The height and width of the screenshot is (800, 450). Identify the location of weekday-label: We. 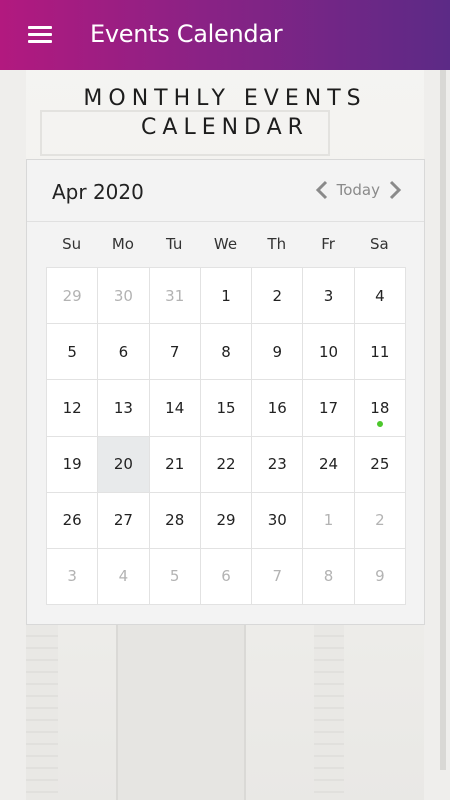
(225, 244).